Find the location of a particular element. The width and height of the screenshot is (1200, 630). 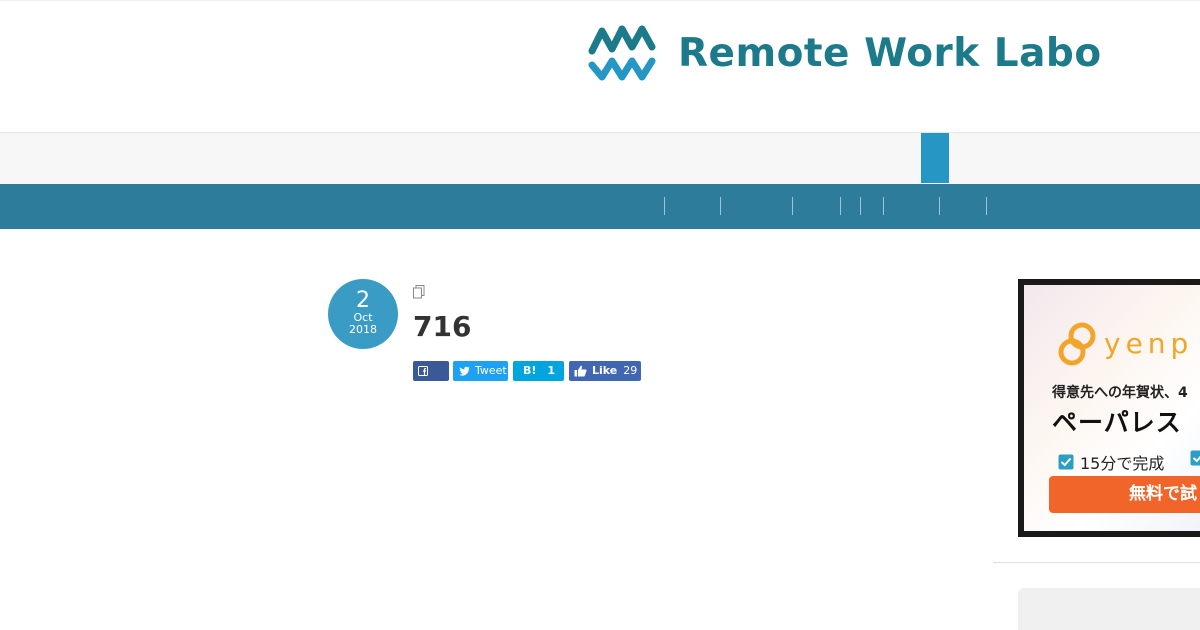

copy-icon is located at coordinates (419, 292).